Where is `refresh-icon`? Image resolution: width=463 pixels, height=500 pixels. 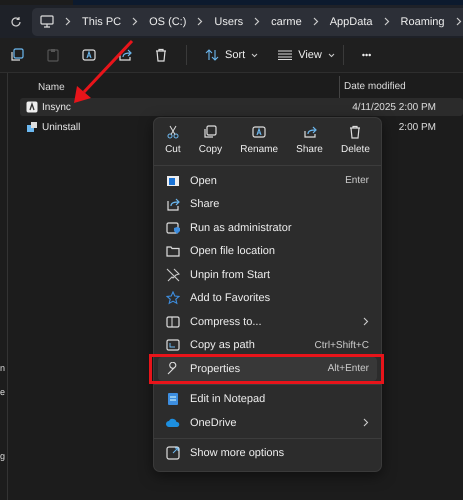 refresh-icon is located at coordinates (16, 22).